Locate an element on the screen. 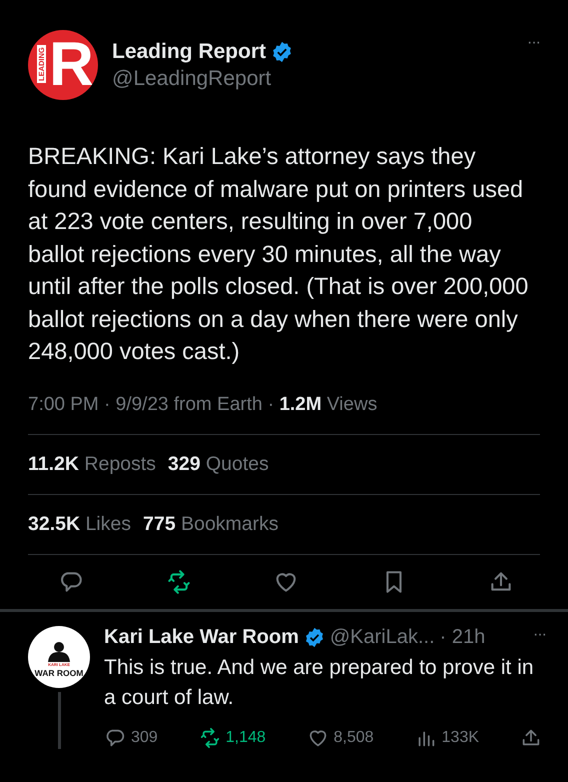 The height and width of the screenshot is (782, 568). logo-text: WAR ROOM is located at coordinates (59, 673).